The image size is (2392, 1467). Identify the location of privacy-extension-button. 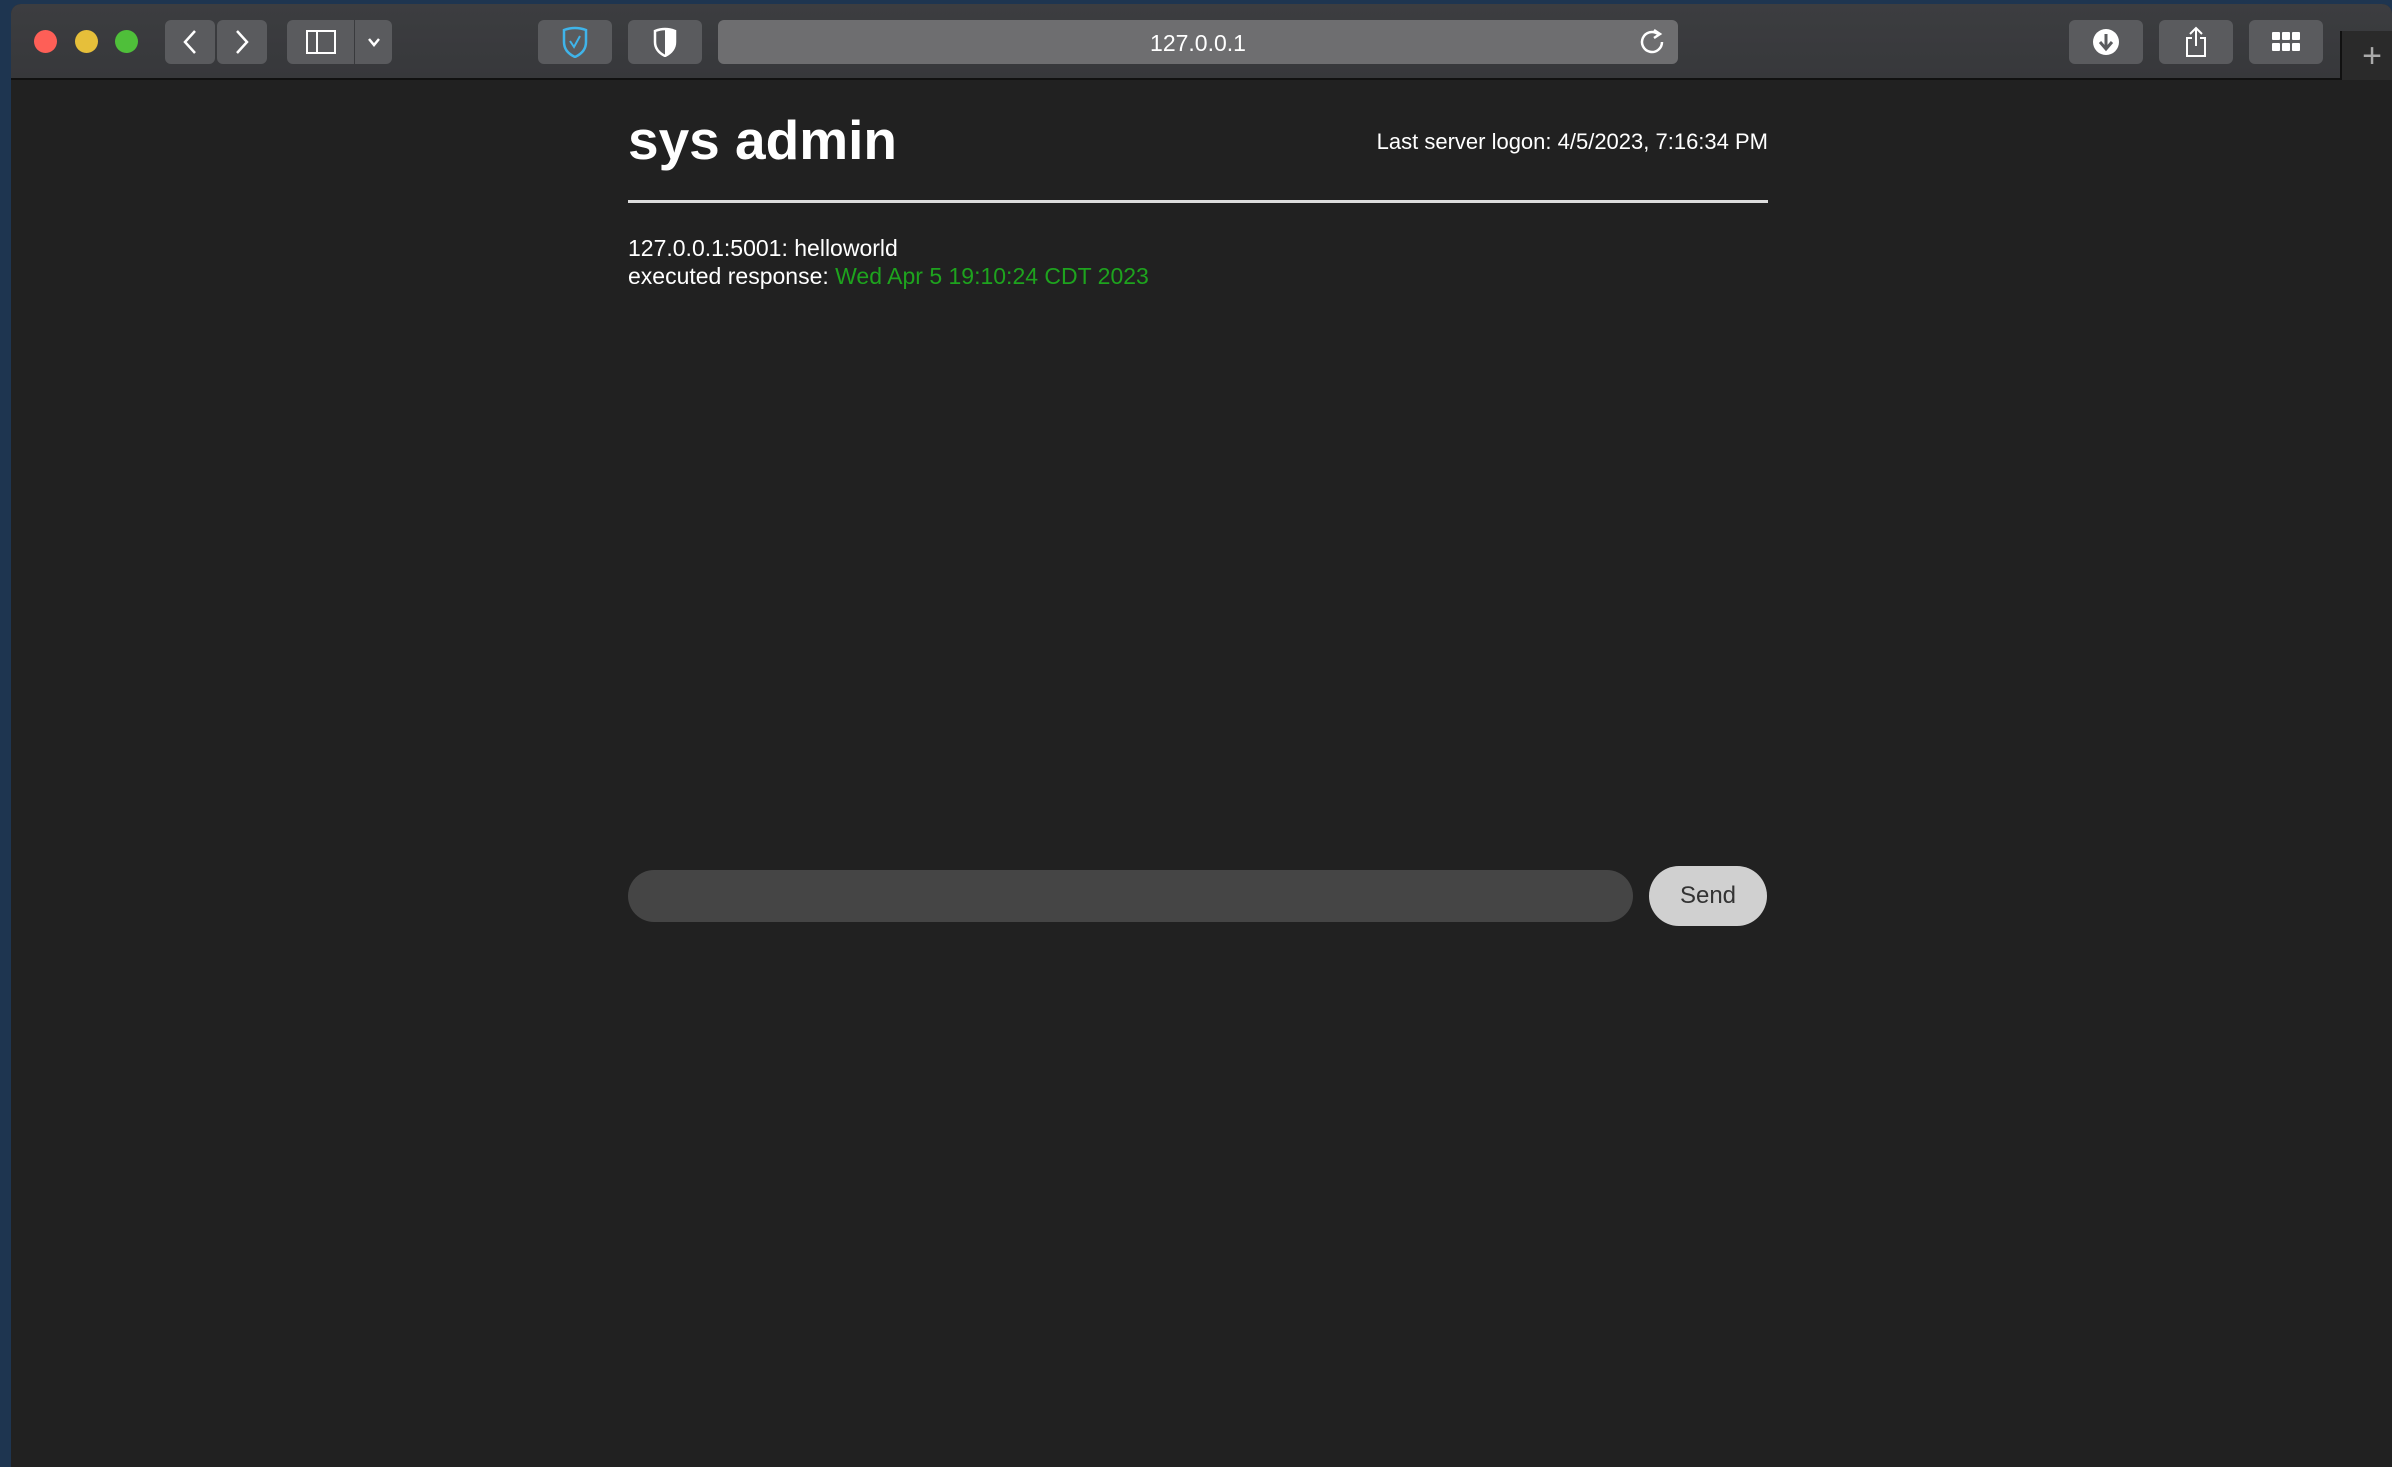
(575, 42).